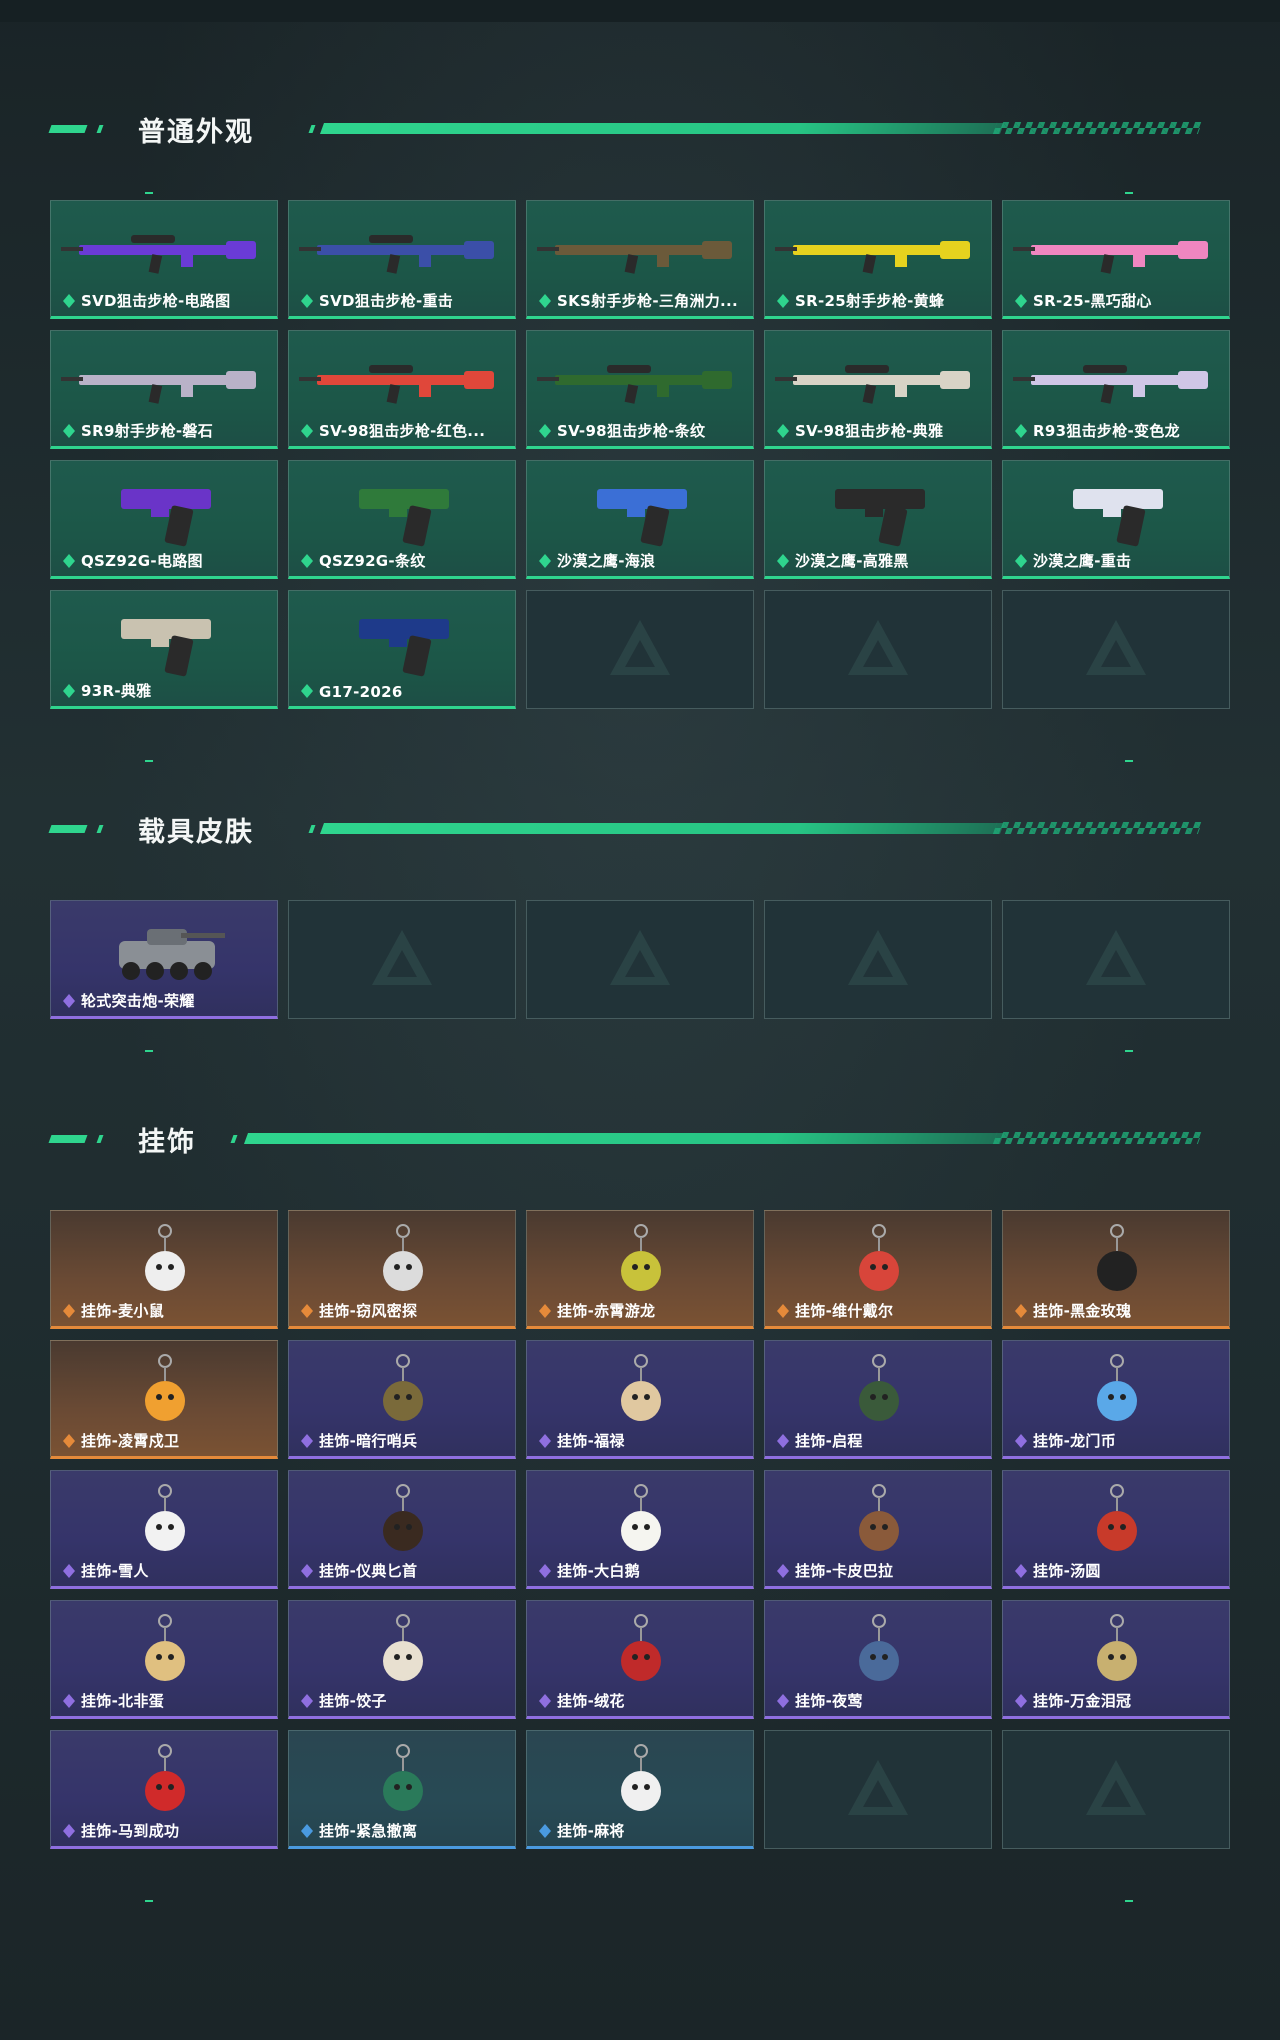  I want to click on item-card: 挂饰-凌霄戍卫, so click(164, 1399).